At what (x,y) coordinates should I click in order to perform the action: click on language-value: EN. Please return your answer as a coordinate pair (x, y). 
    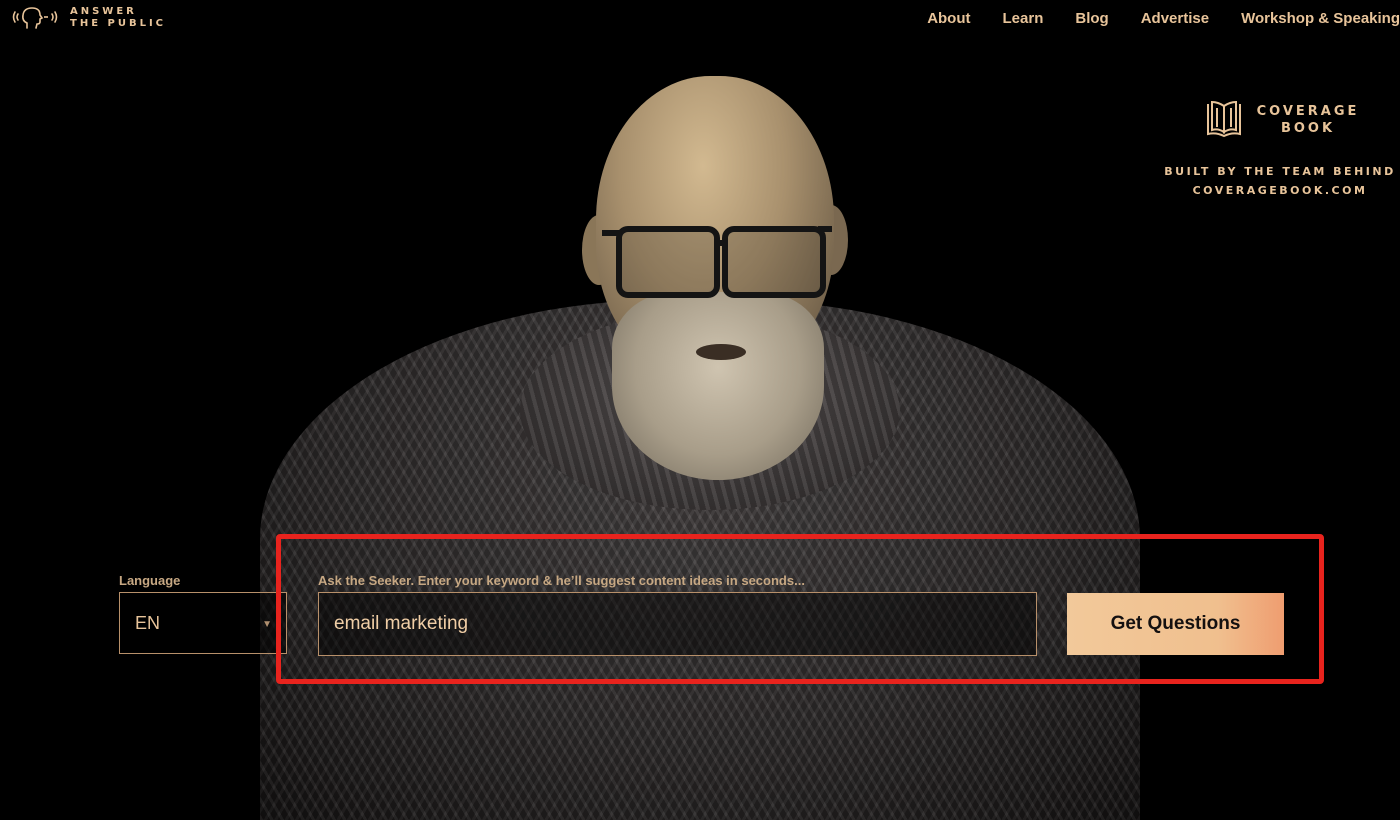
    Looking at the image, I should click on (148, 622).